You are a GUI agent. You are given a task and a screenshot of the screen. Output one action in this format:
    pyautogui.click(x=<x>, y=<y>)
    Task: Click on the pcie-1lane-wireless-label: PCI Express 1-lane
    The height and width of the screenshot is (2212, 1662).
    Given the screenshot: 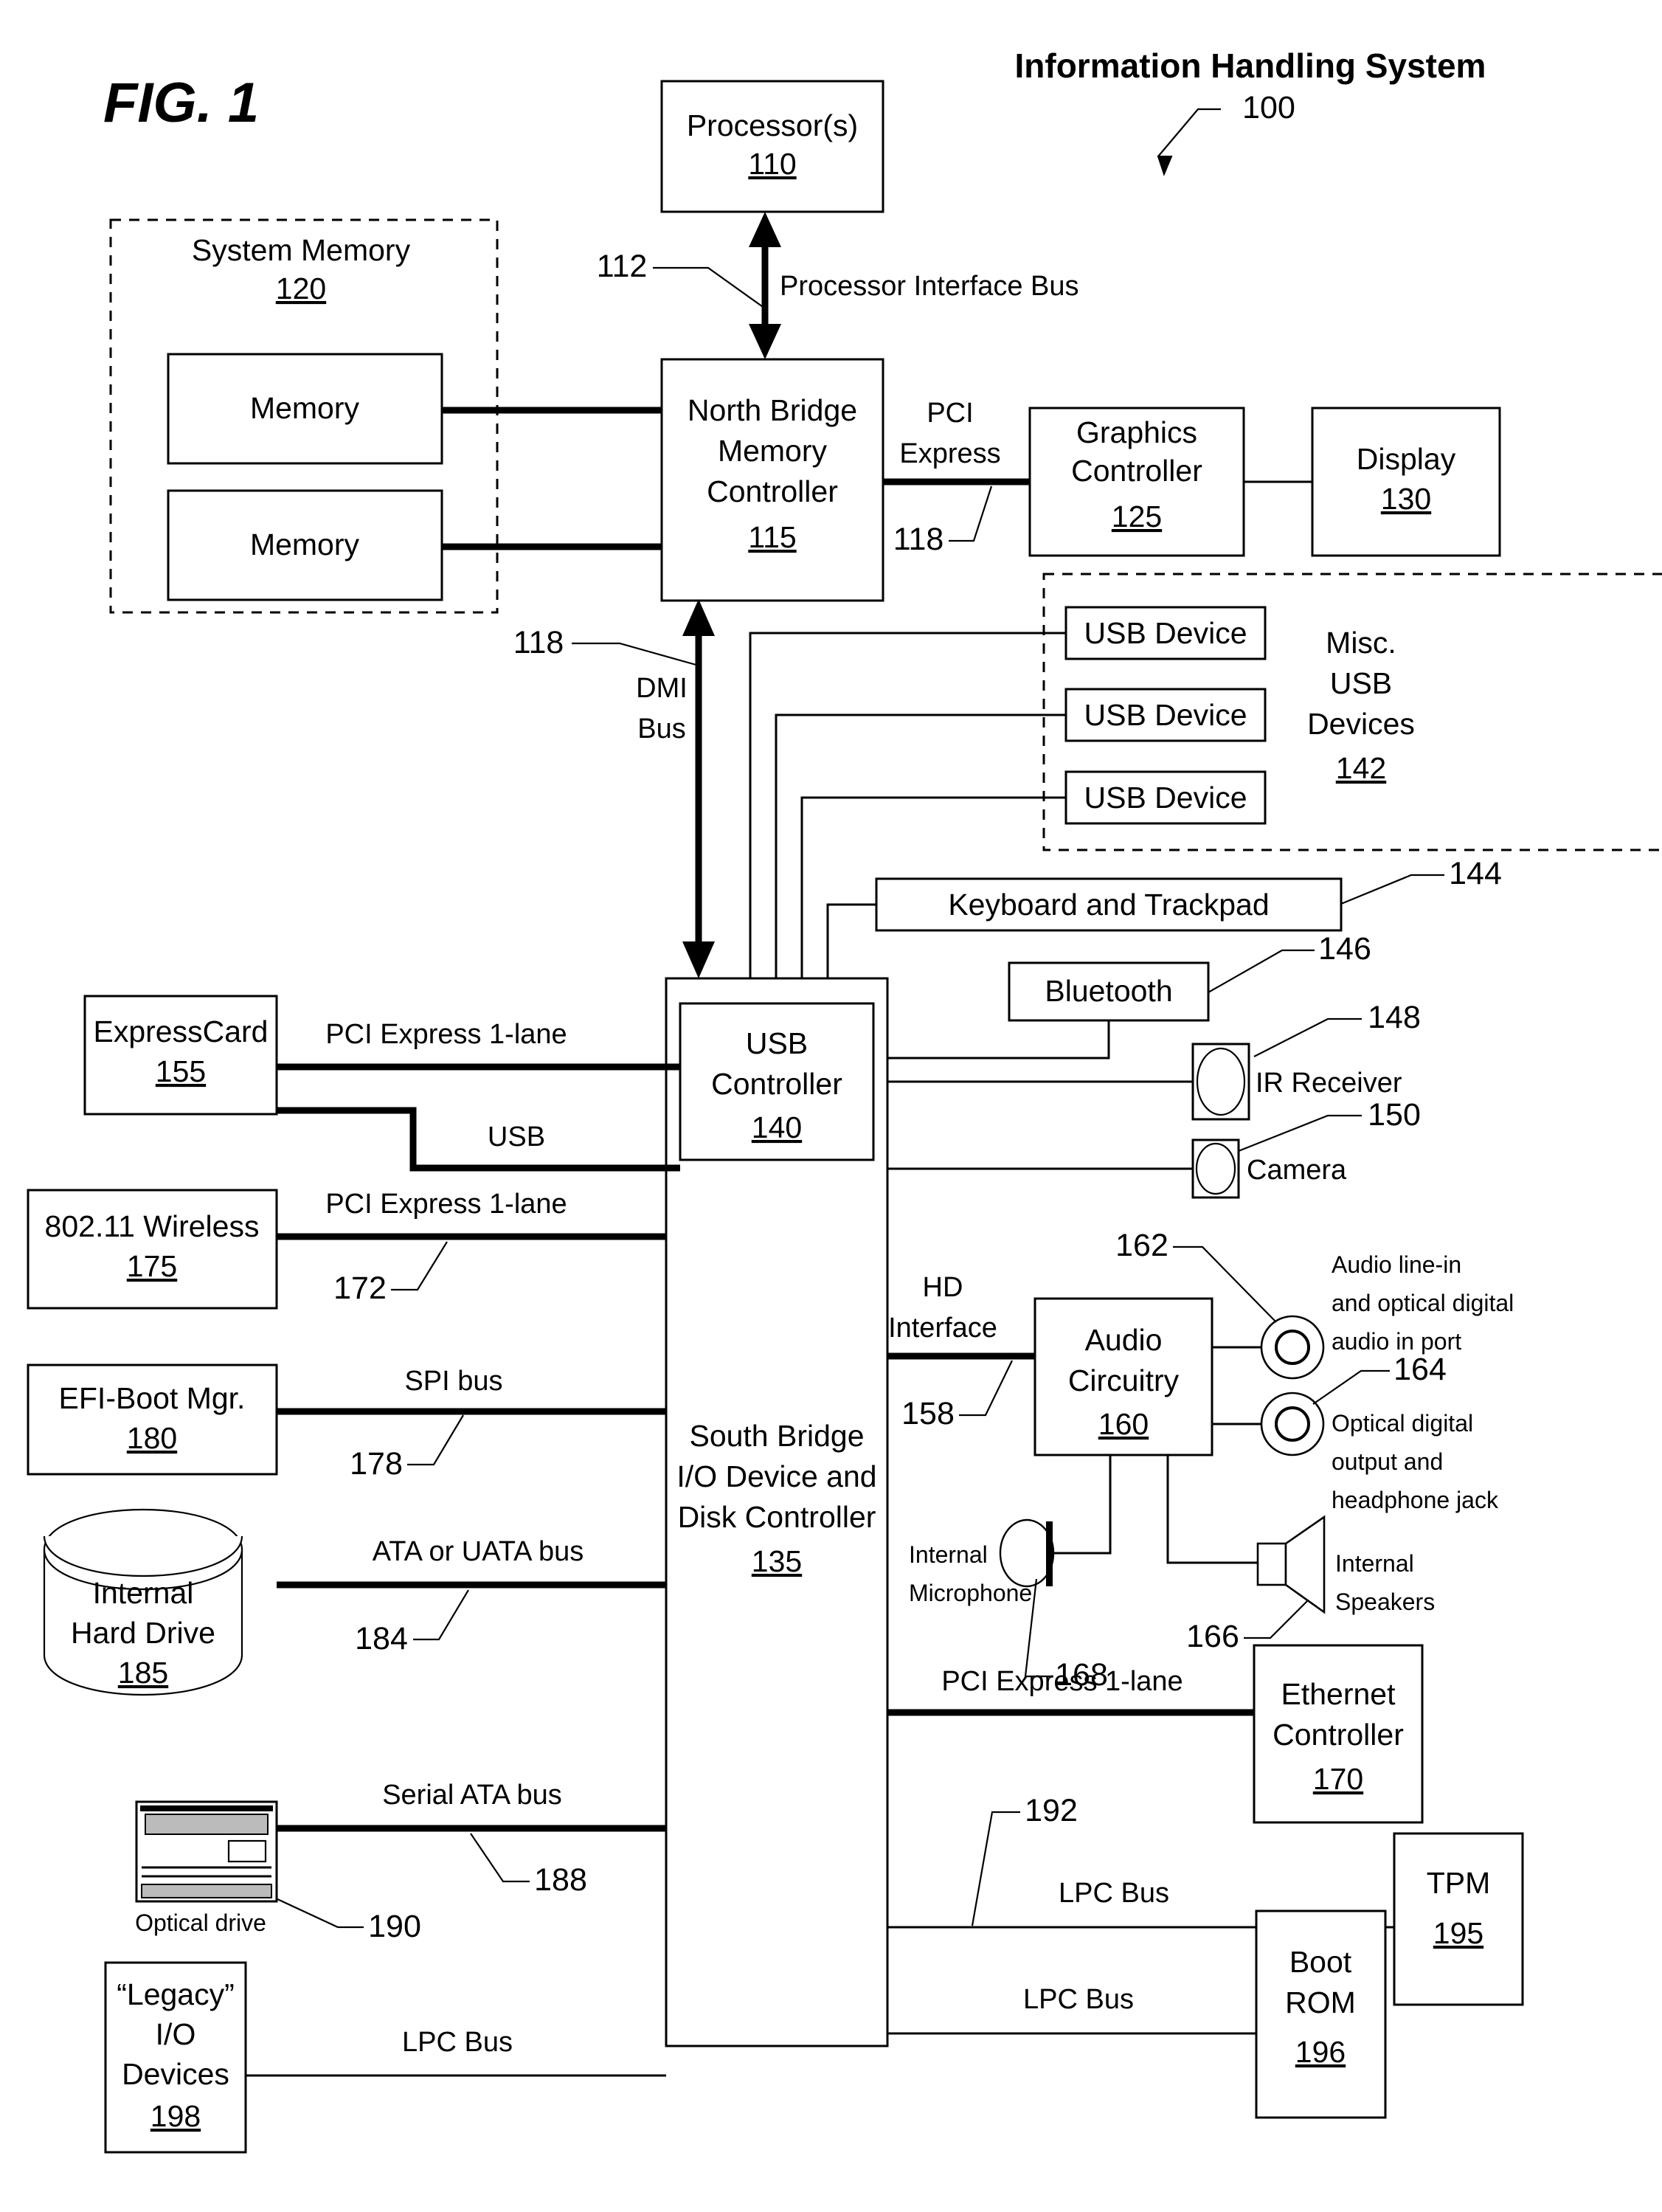 What is the action you would take?
    pyautogui.click(x=446, y=1204)
    